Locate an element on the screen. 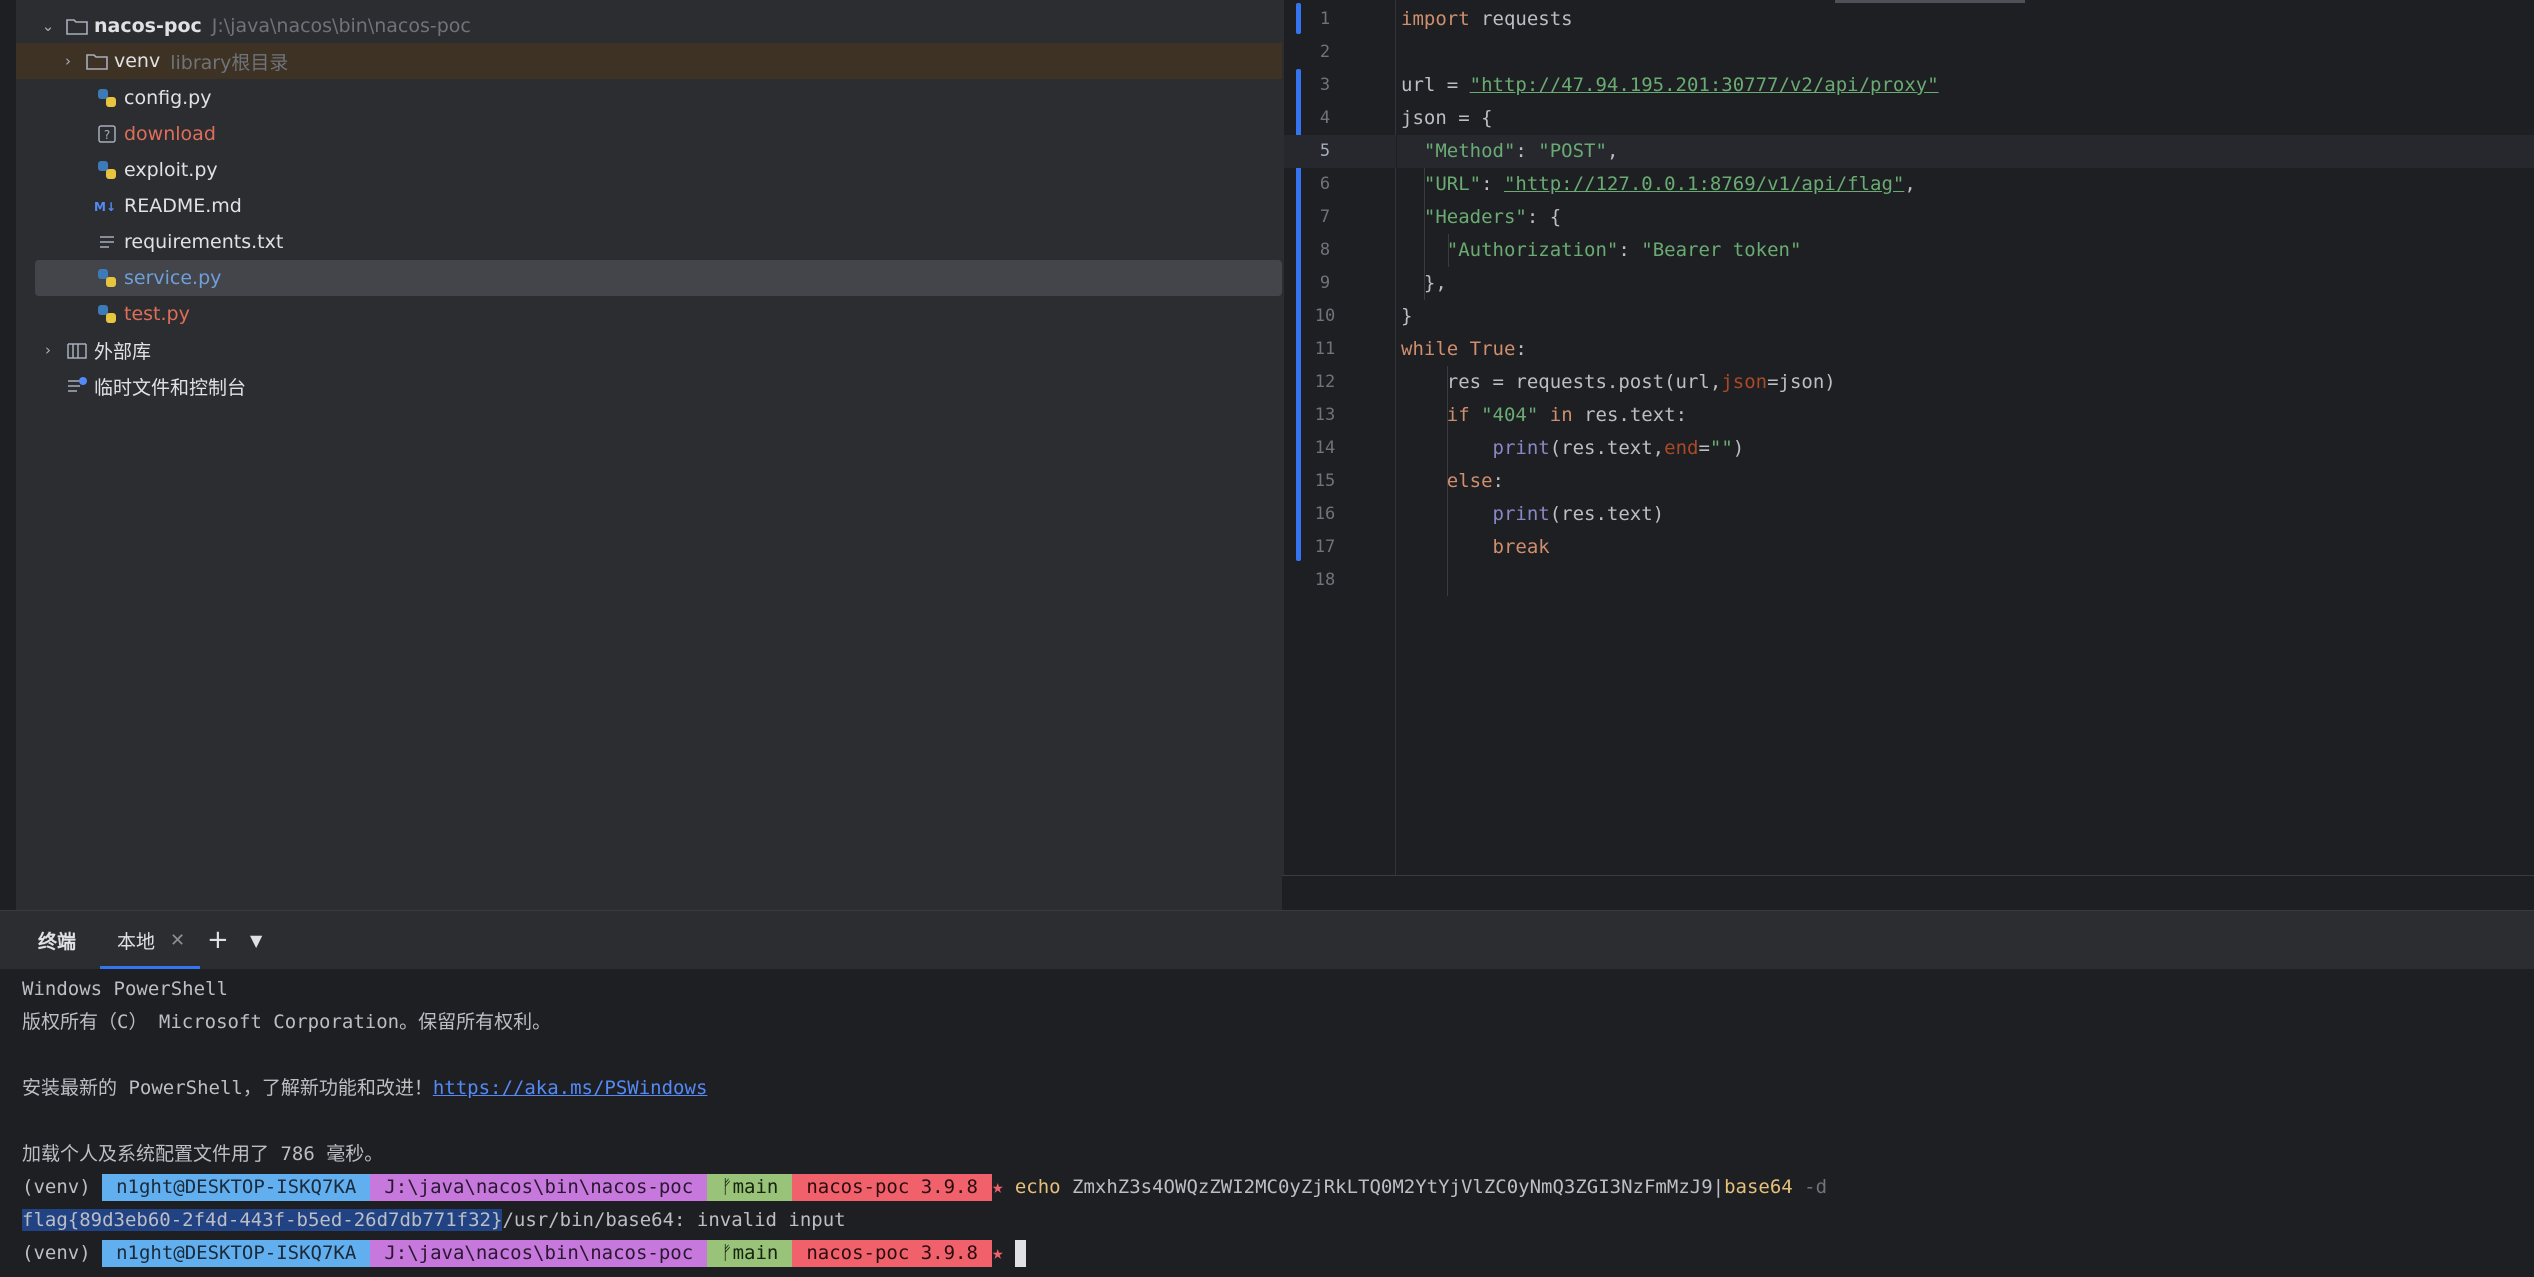 This screenshot has height=1277, width=2534. code-line: print(res.text) is located at coordinates (1965, 514).